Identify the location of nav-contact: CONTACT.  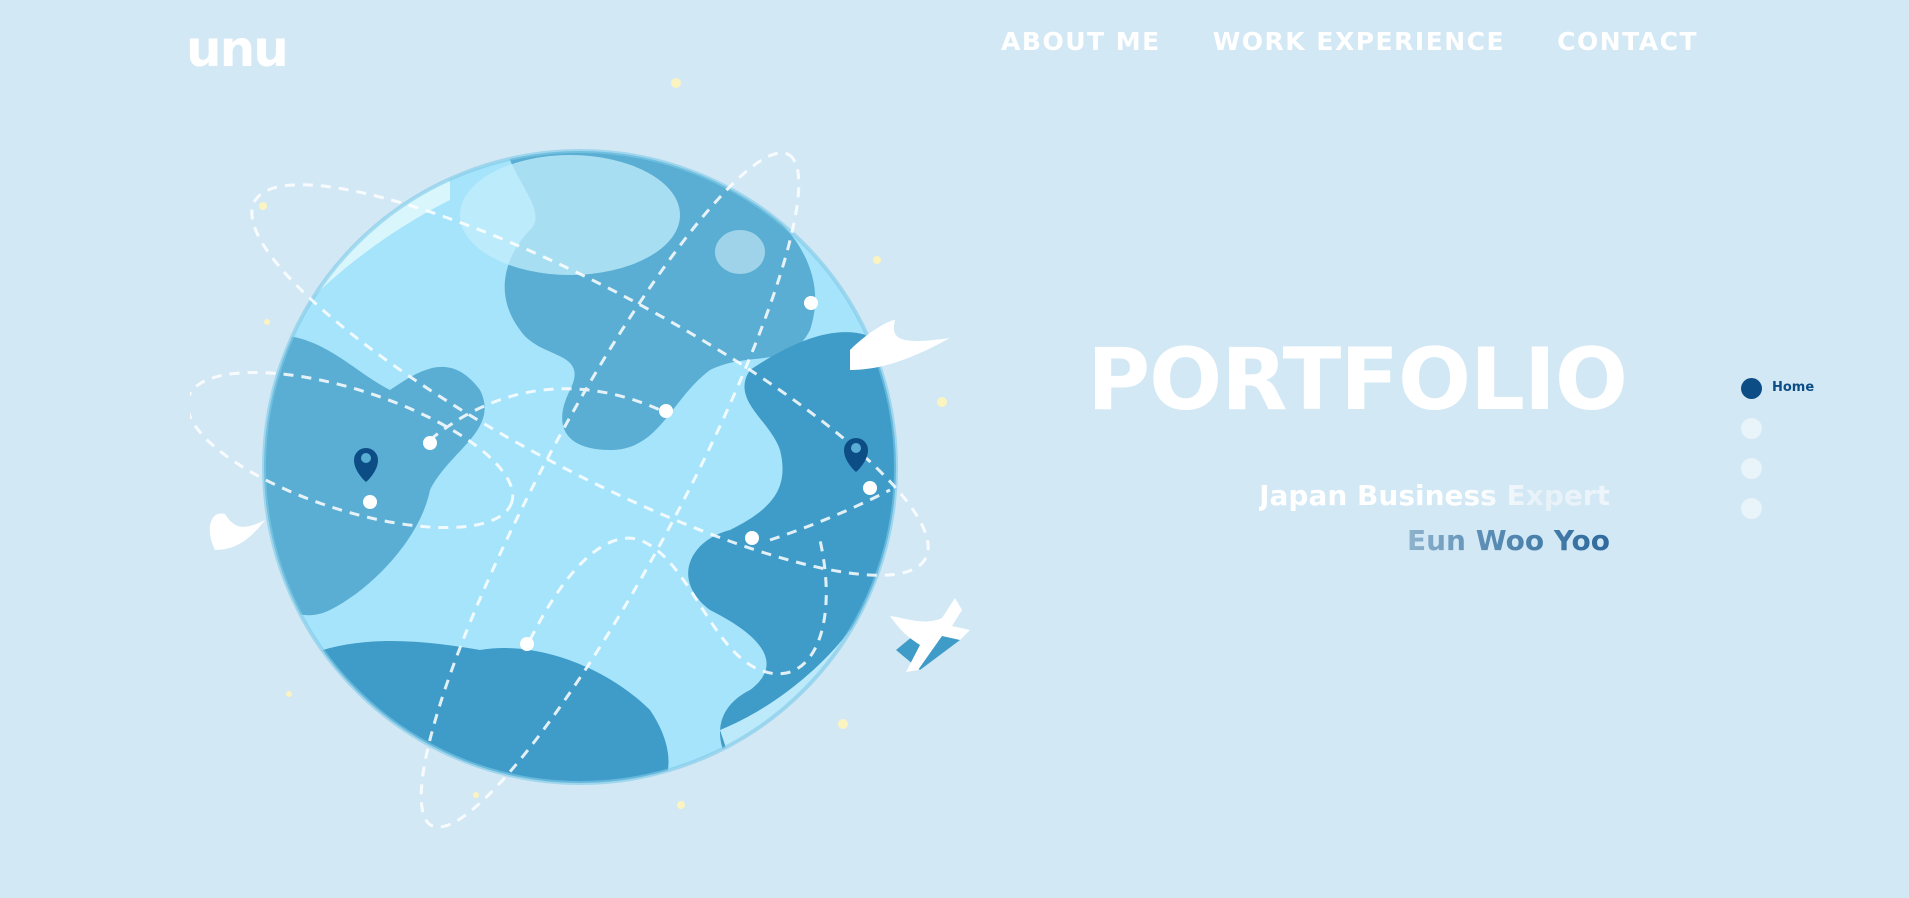
(1627, 42).